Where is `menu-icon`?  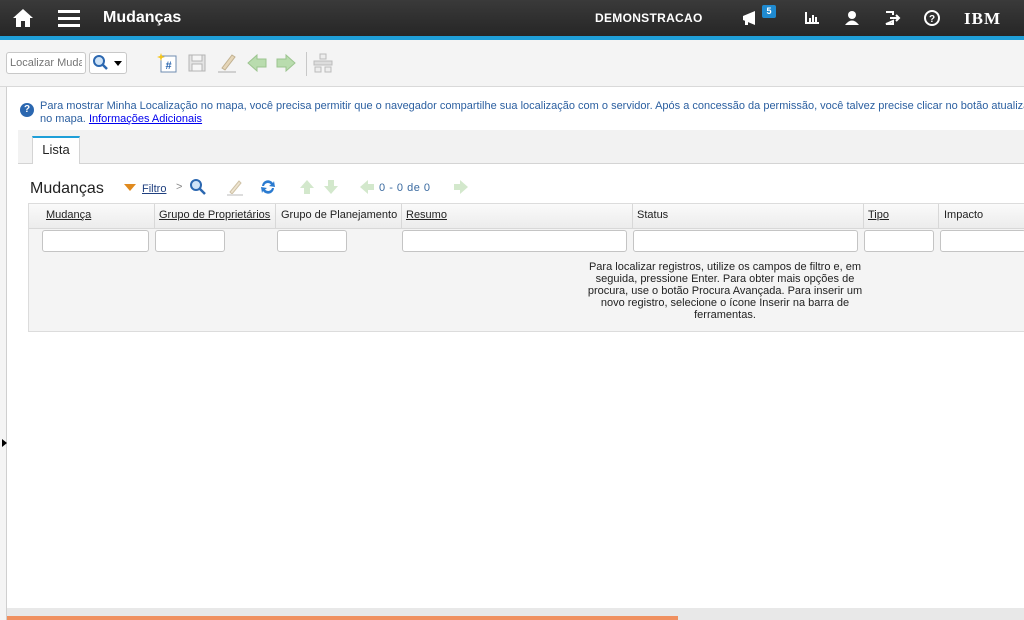 menu-icon is located at coordinates (69, 18).